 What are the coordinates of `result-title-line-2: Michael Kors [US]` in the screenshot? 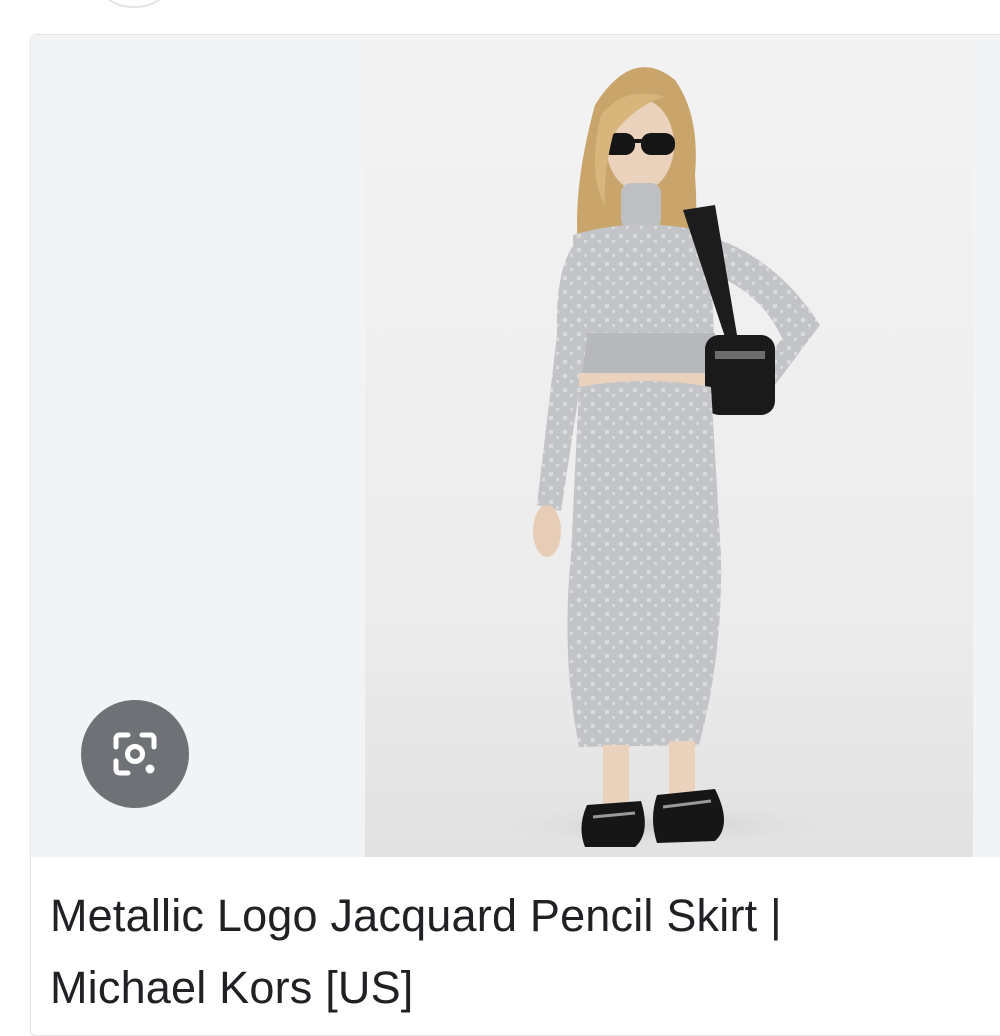 It's located at (232, 987).